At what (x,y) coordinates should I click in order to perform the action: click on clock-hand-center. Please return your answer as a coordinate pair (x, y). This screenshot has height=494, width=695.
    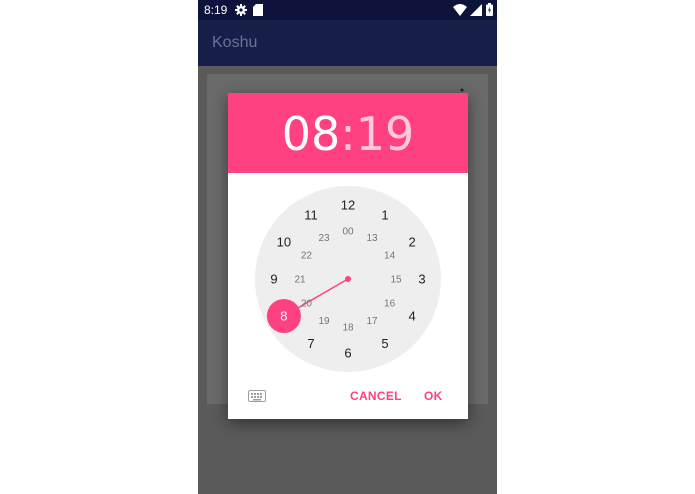
    Looking at the image, I should click on (348, 279).